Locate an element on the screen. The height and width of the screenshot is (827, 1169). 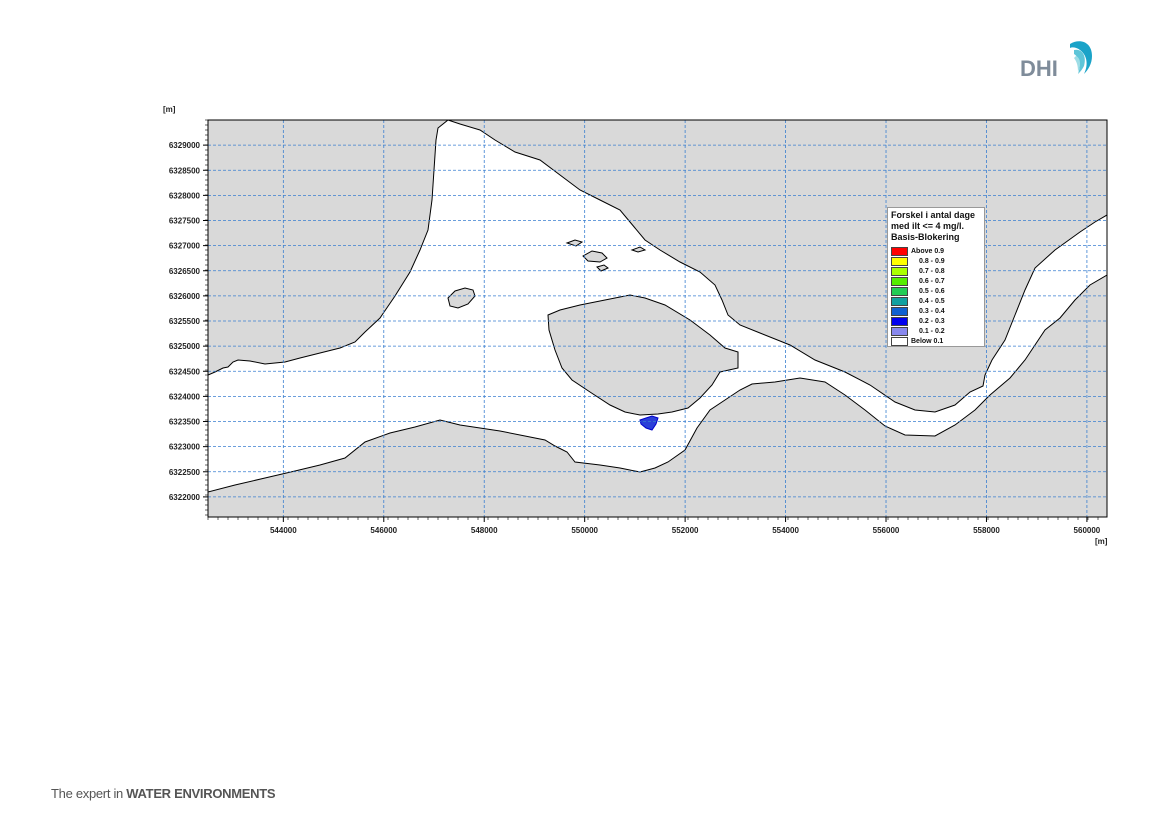
y-tick-label: 6326000 is located at coordinates (185, 296).